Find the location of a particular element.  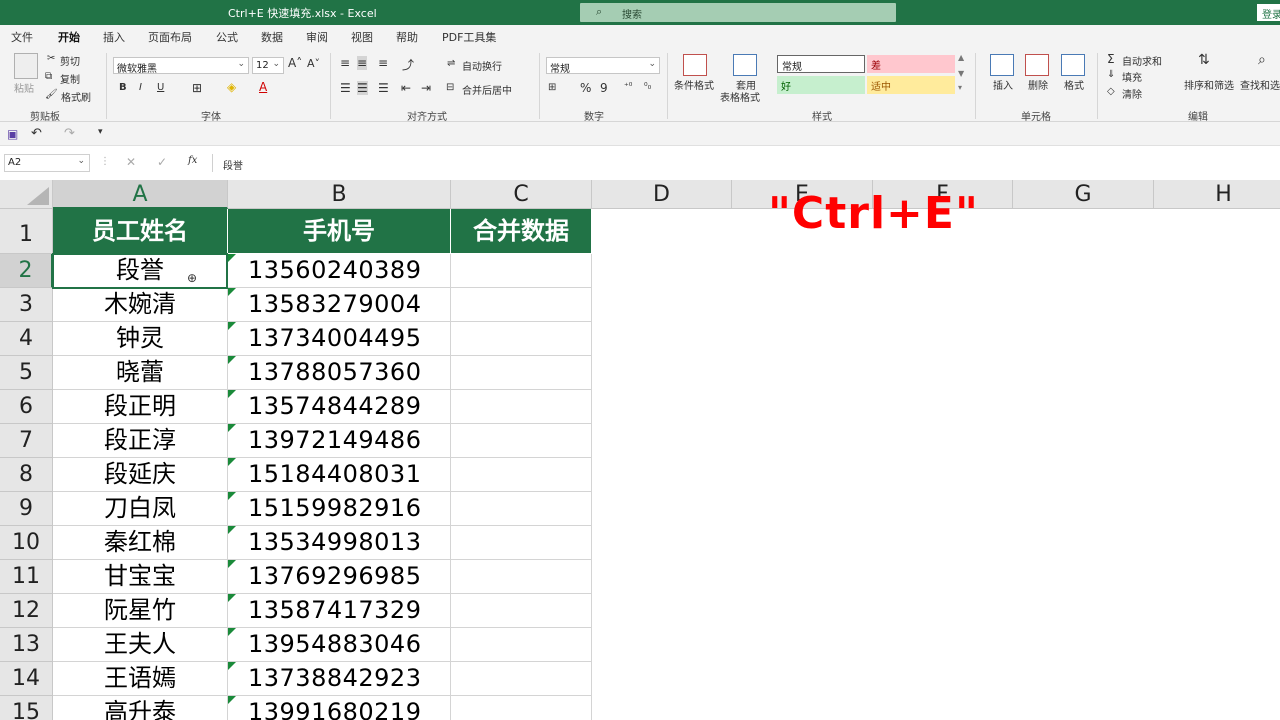

fill-color-icon: ◈ is located at coordinates (231, 87).